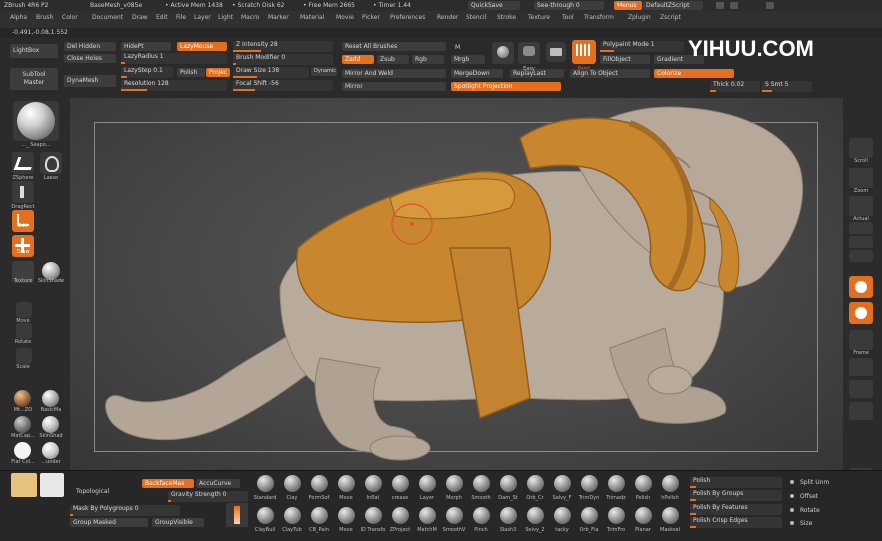  What do you see at coordinates (51, 163) in the screenshot?
I see `lasso-icon` at bounding box center [51, 163].